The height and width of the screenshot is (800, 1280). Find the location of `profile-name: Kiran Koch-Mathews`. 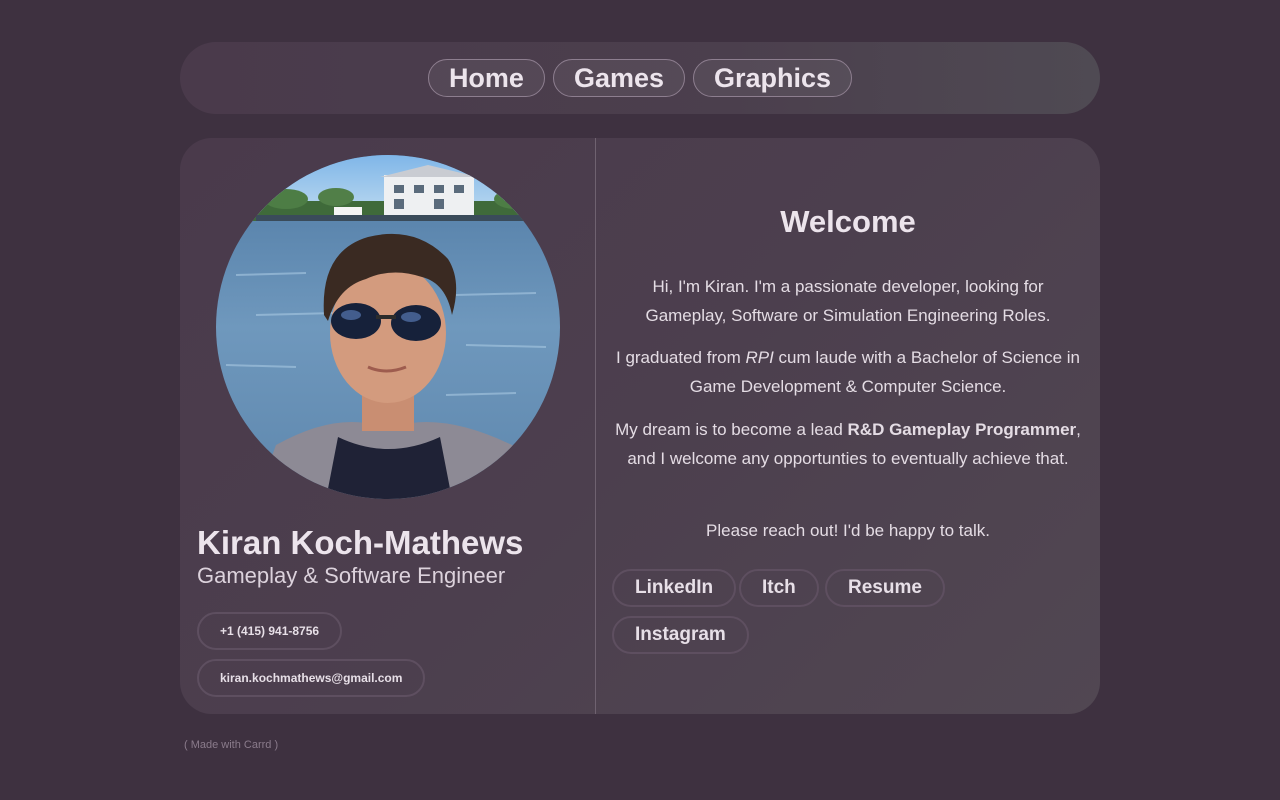

profile-name: Kiran Koch-Mathews is located at coordinates (360, 542).